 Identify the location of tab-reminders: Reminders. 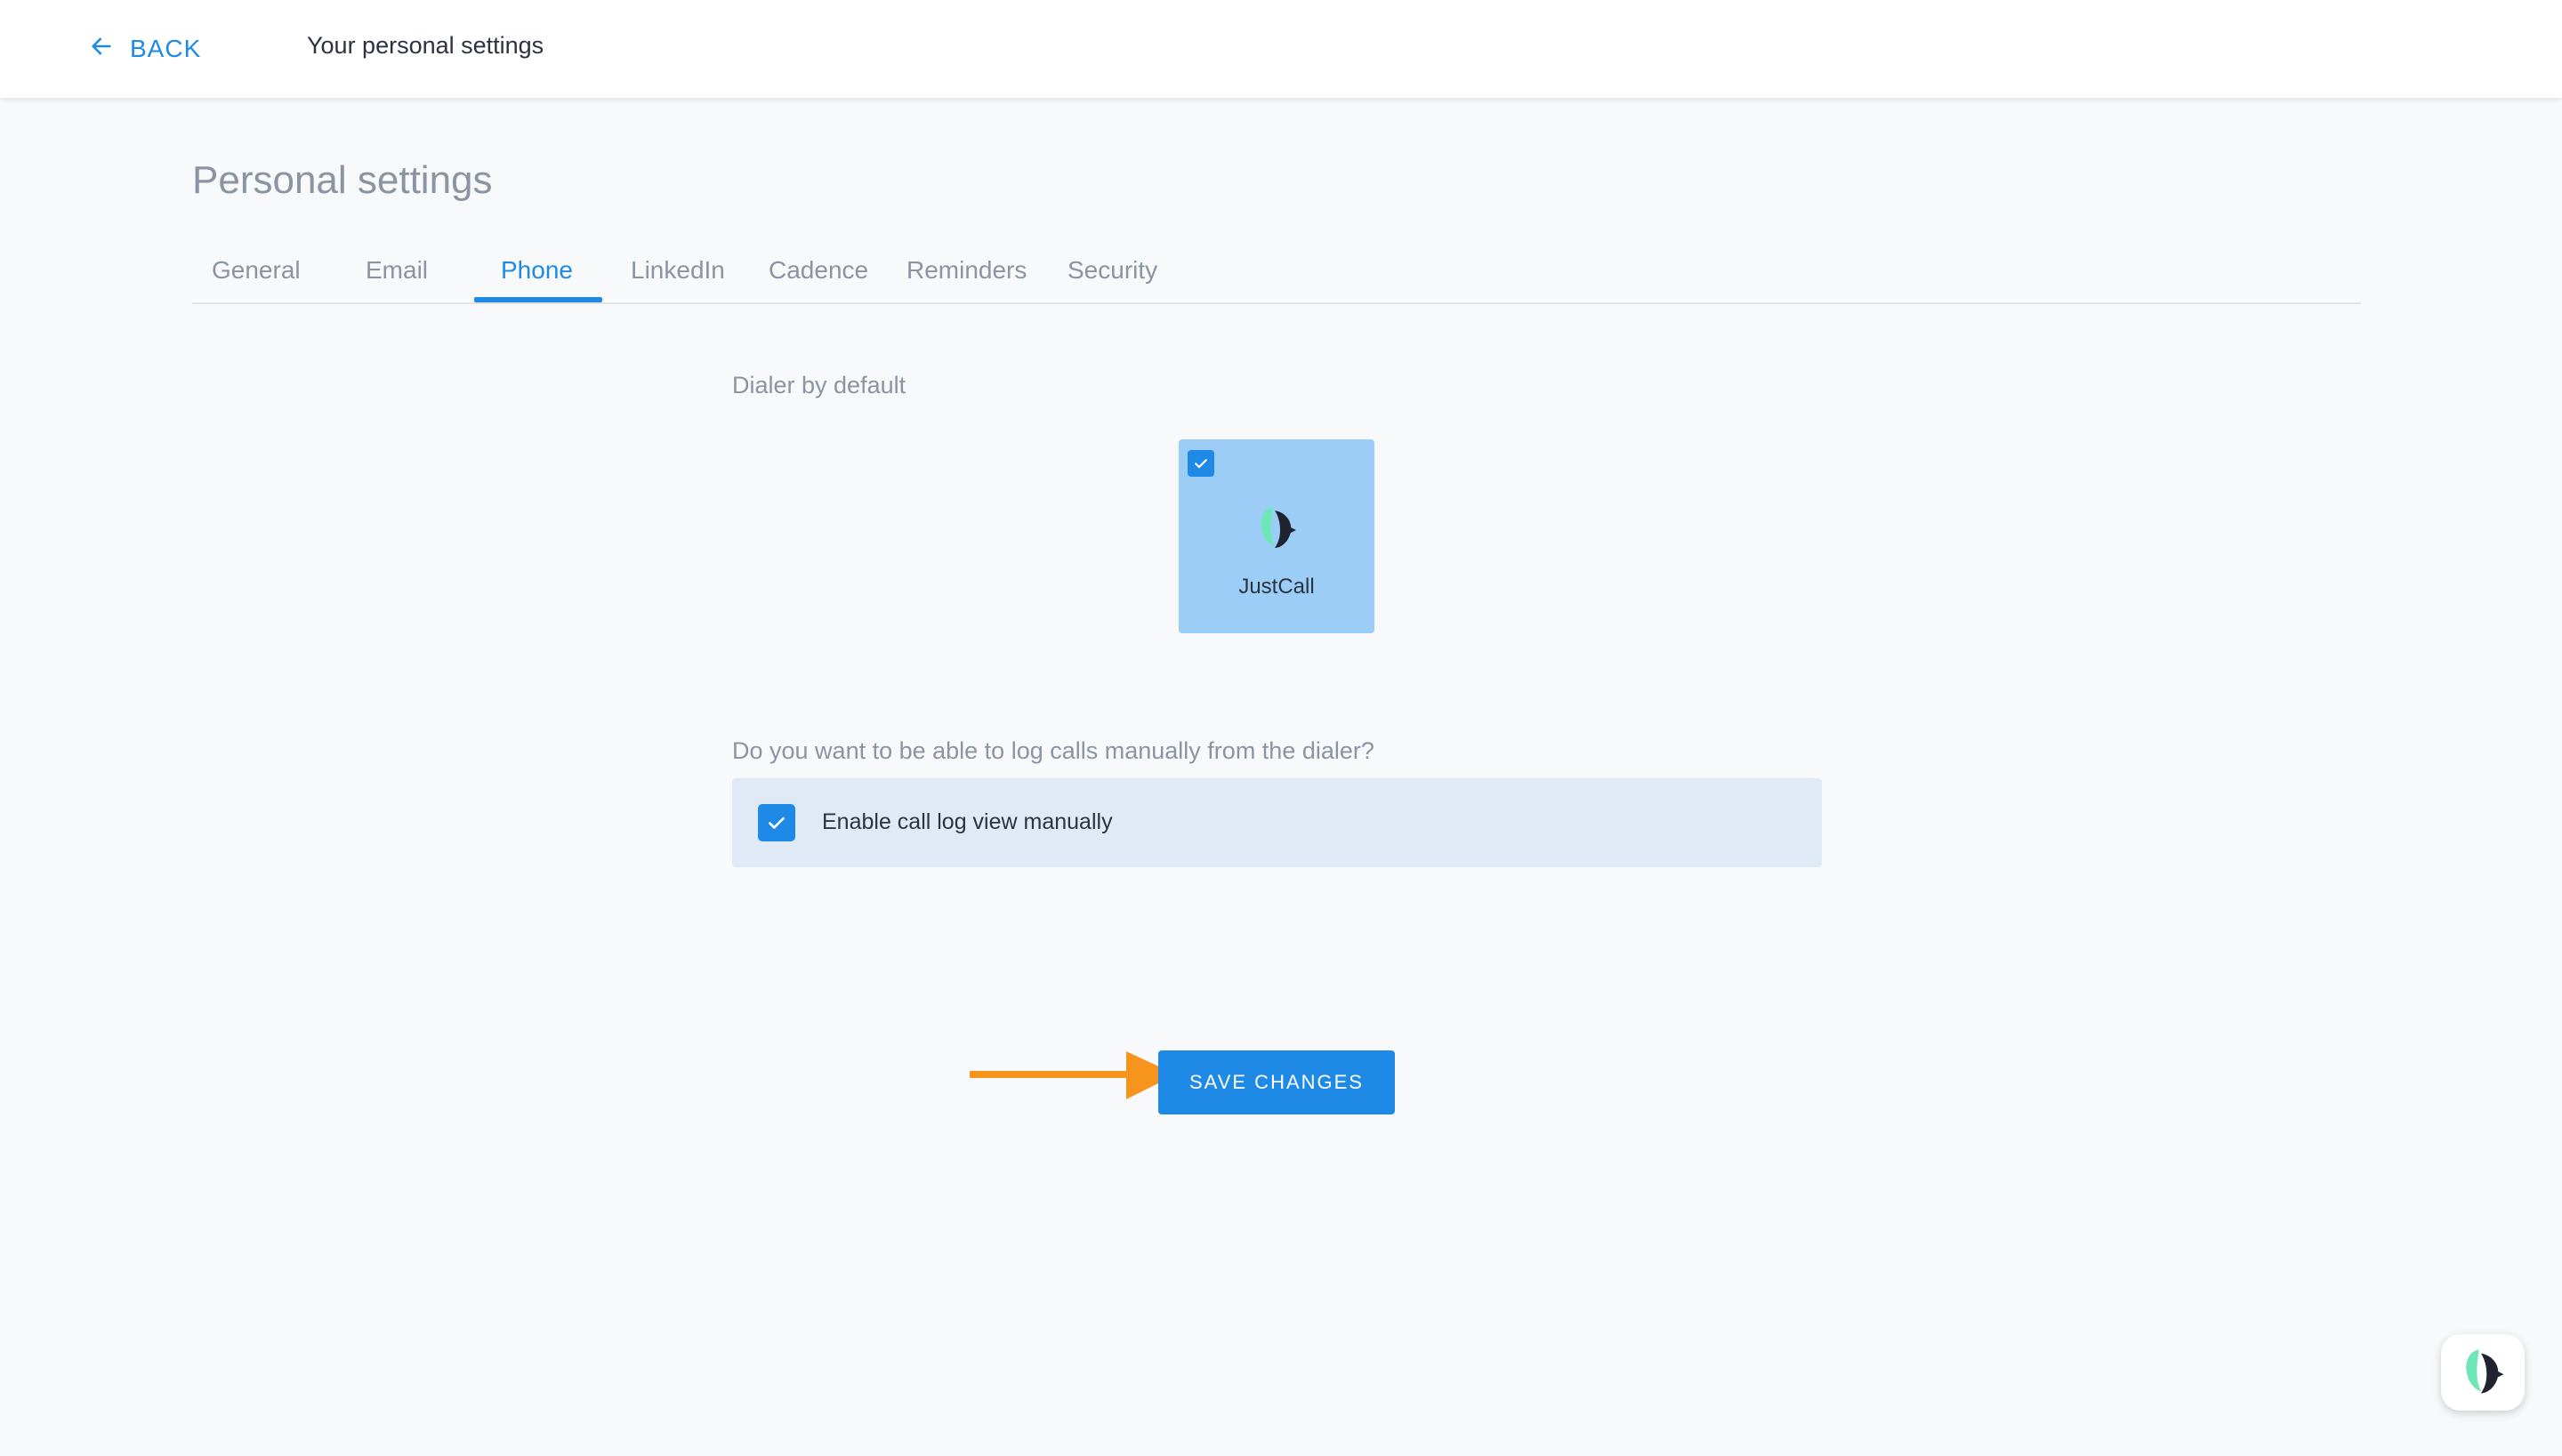
(966, 270).